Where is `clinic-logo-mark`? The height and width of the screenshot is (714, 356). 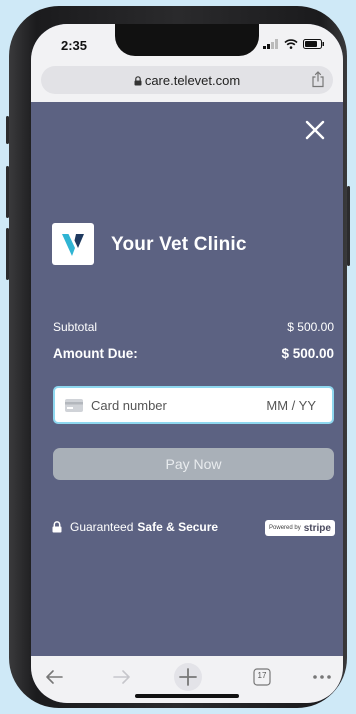
clinic-logo-mark is located at coordinates (73, 245).